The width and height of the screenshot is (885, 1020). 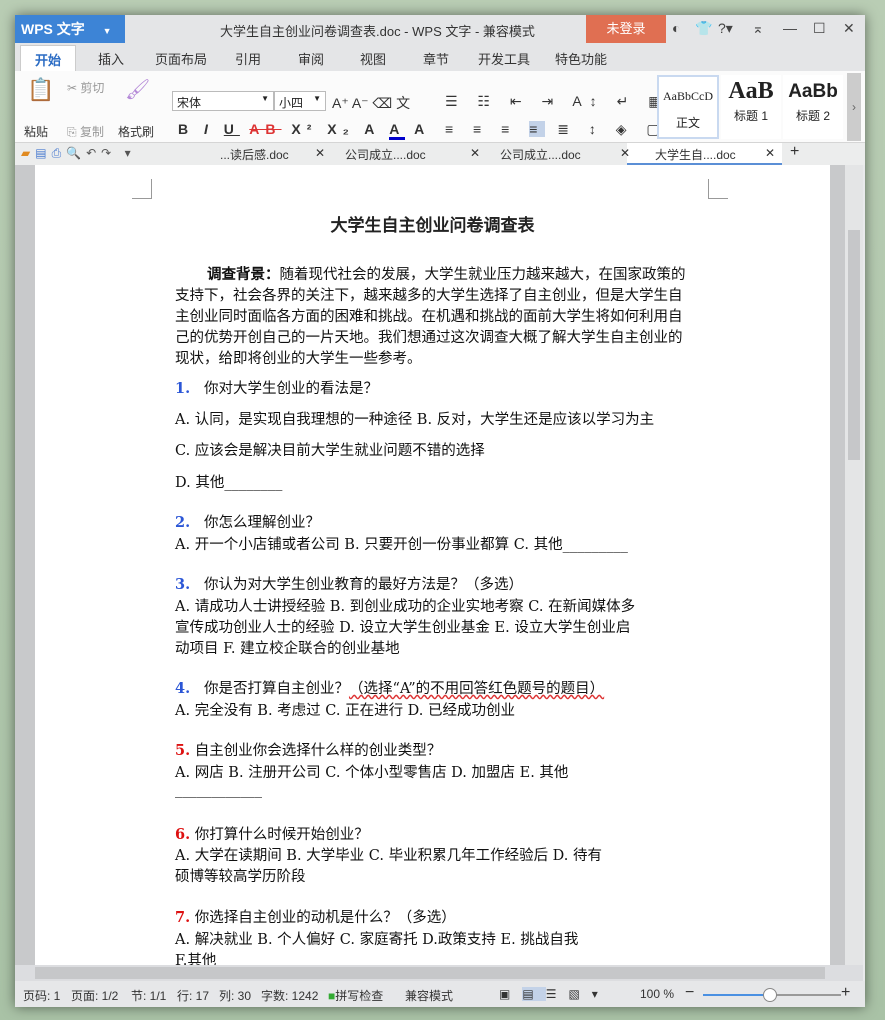 What do you see at coordinates (556, 129) in the screenshot?
I see `align-buttons: ≡ ≡ ≡ ≡ ≣ ↕ ◈ ▢` at bounding box center [556, 129].